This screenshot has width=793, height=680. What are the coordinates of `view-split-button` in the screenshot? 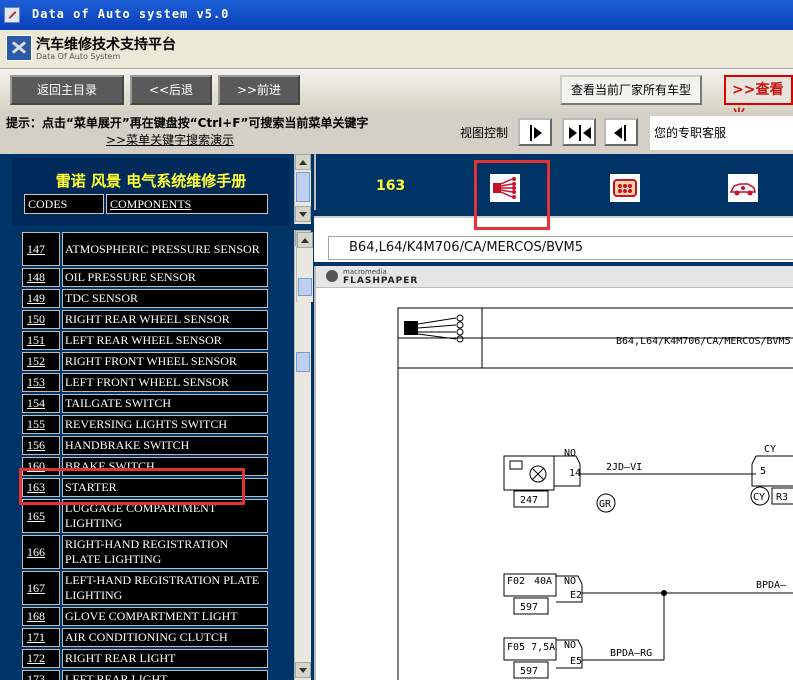 It's located at (579, 132).